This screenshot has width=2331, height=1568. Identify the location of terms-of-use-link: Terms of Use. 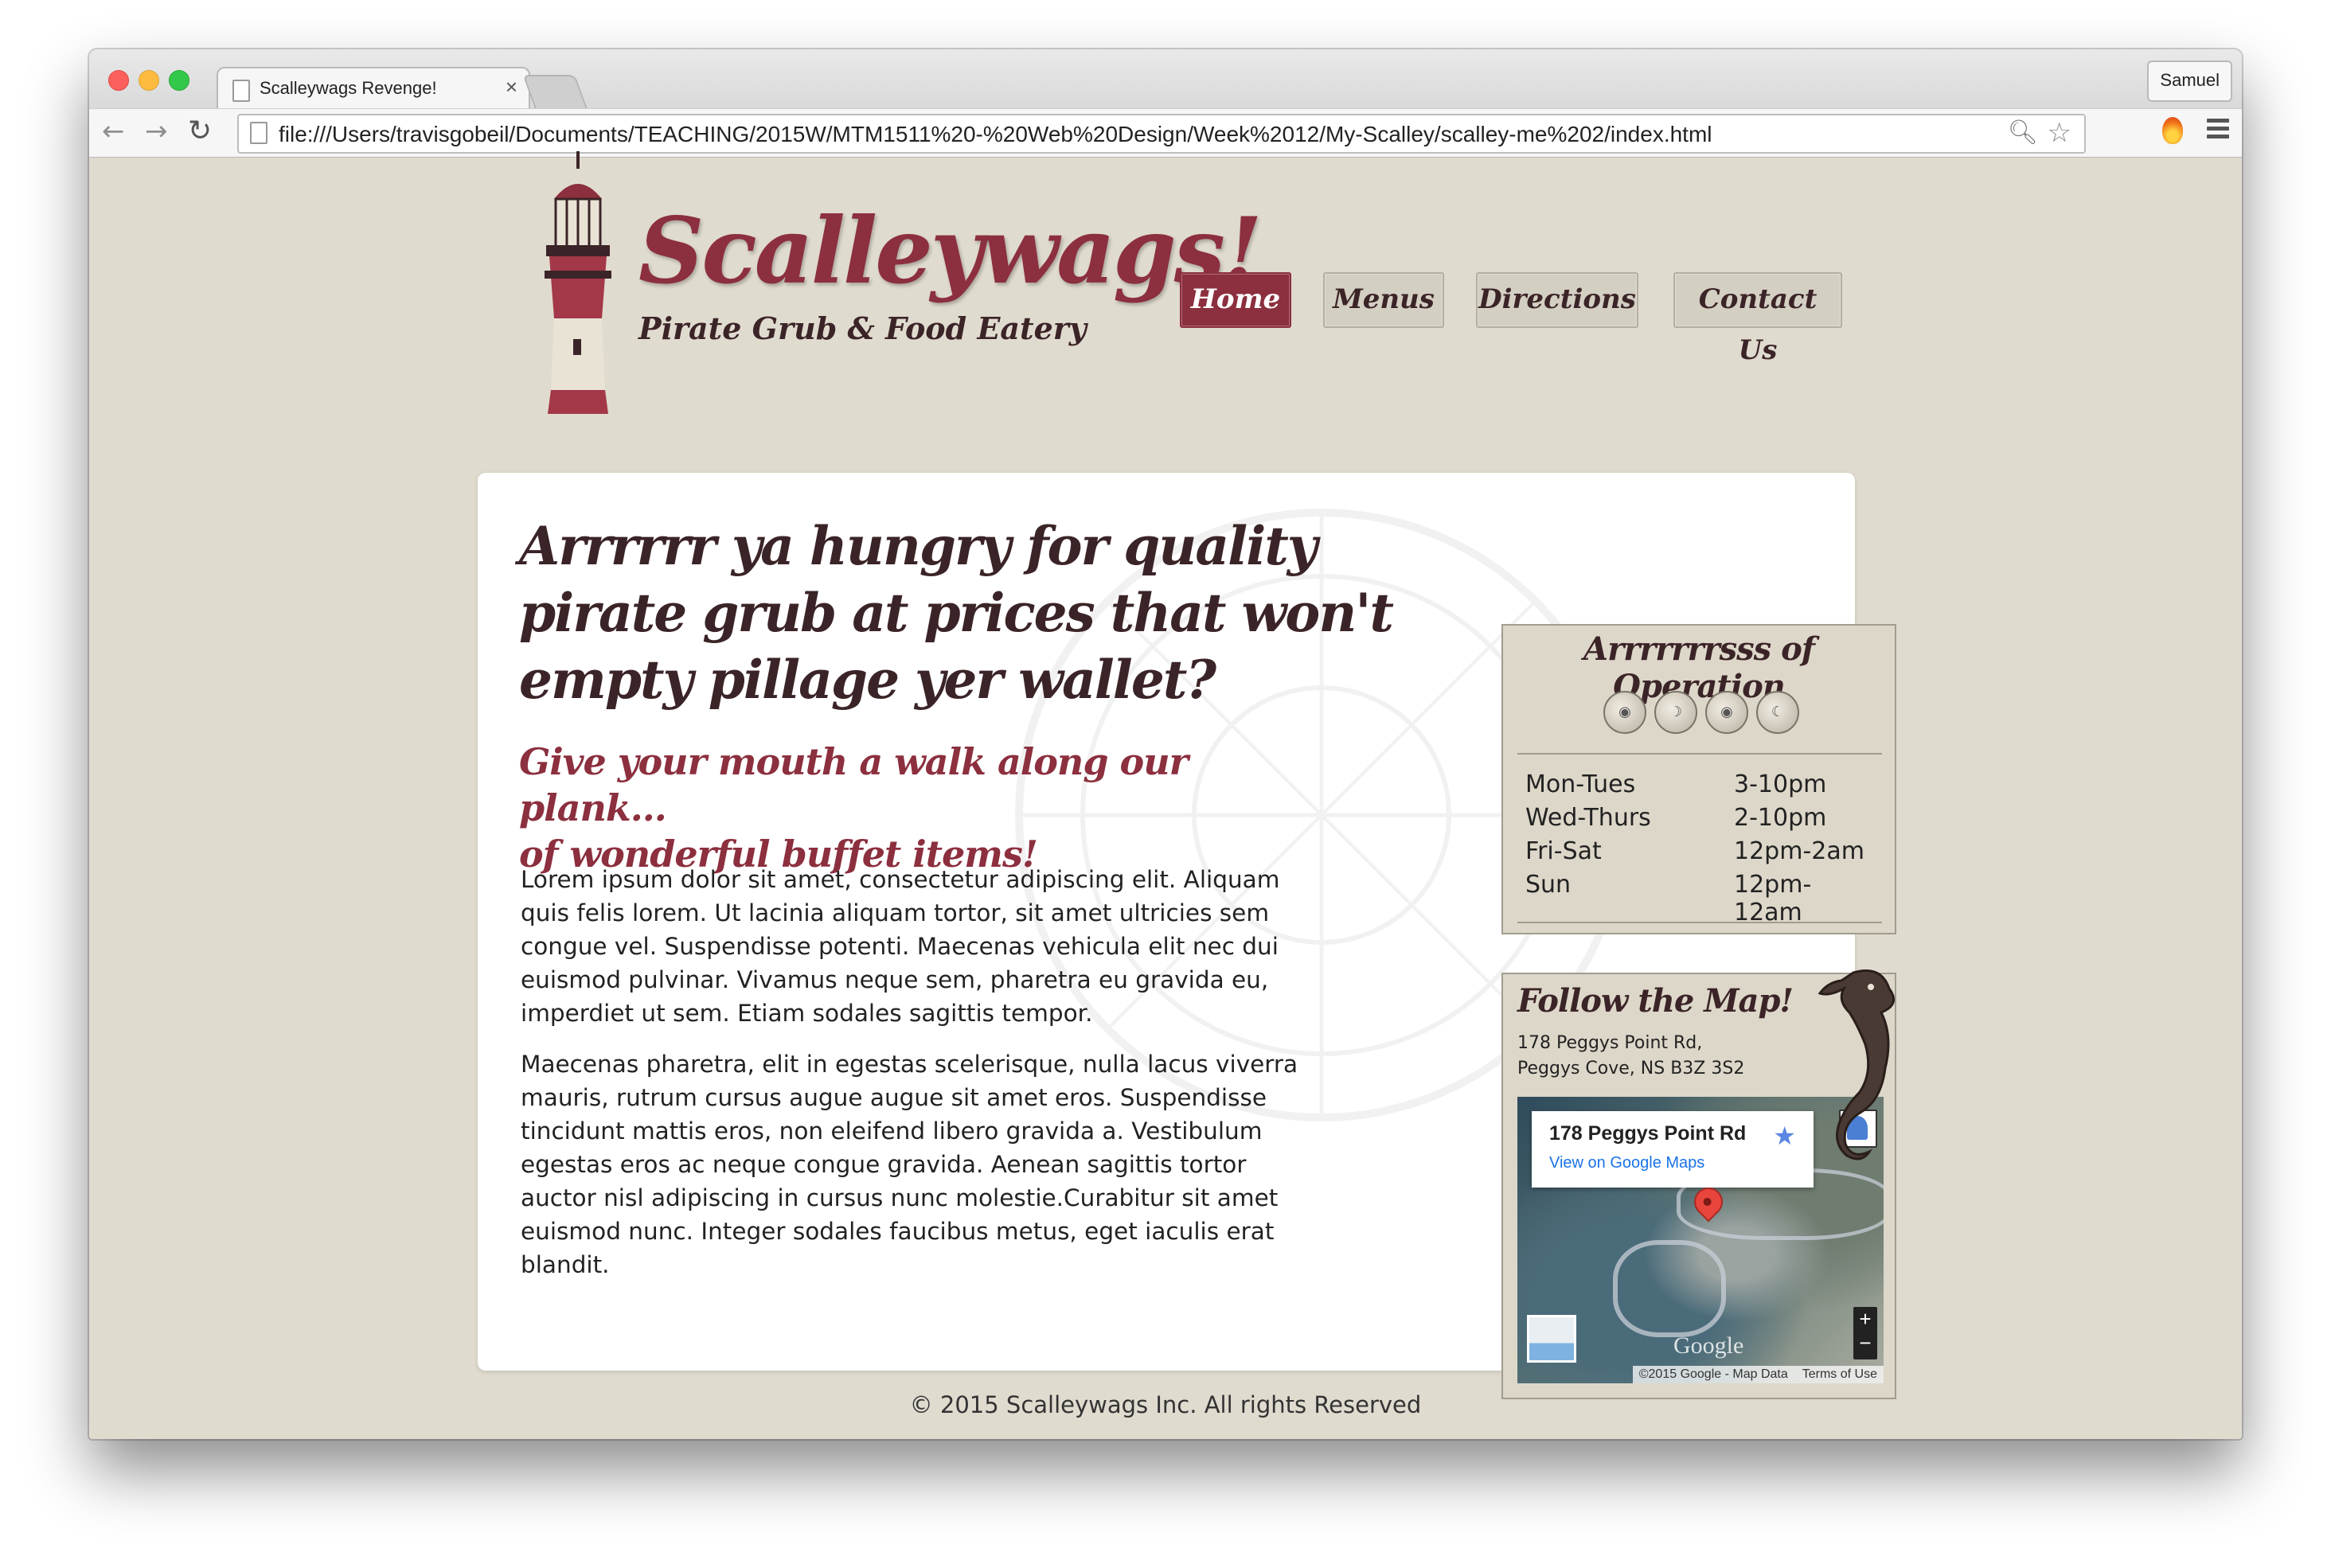
(1839, 1374).